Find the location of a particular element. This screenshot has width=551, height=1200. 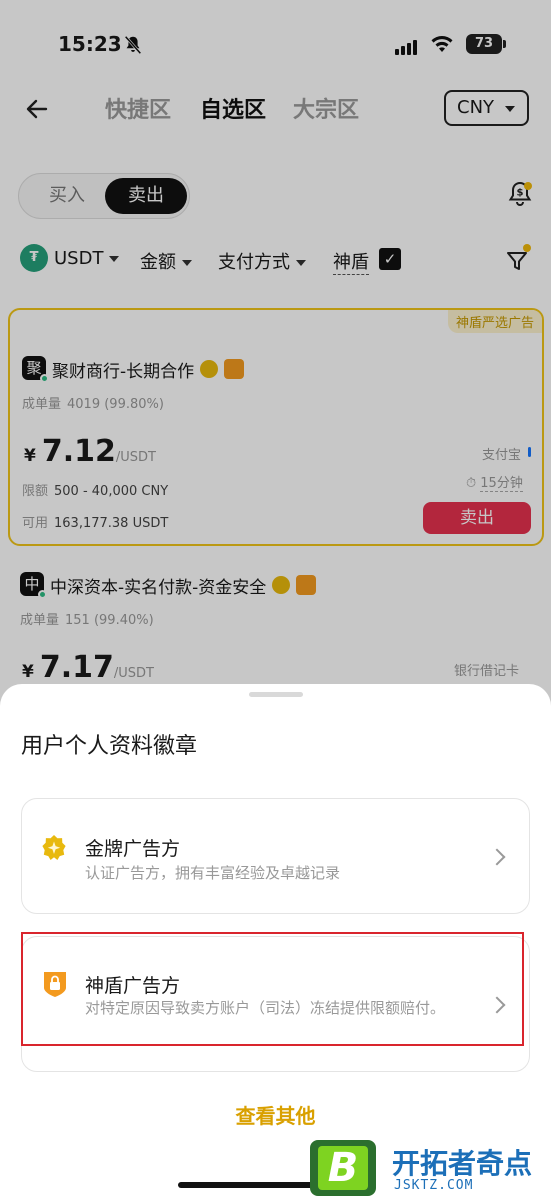

badge-description: 认证广告方，拥有丰富经验及卓越记录 is located at coordinates (213, 873).